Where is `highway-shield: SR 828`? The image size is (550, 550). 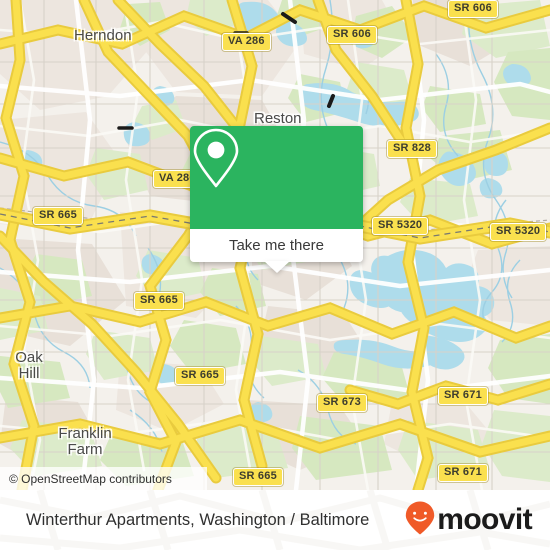
highway-shield: SR 828 is located at coordinates (412, 149).